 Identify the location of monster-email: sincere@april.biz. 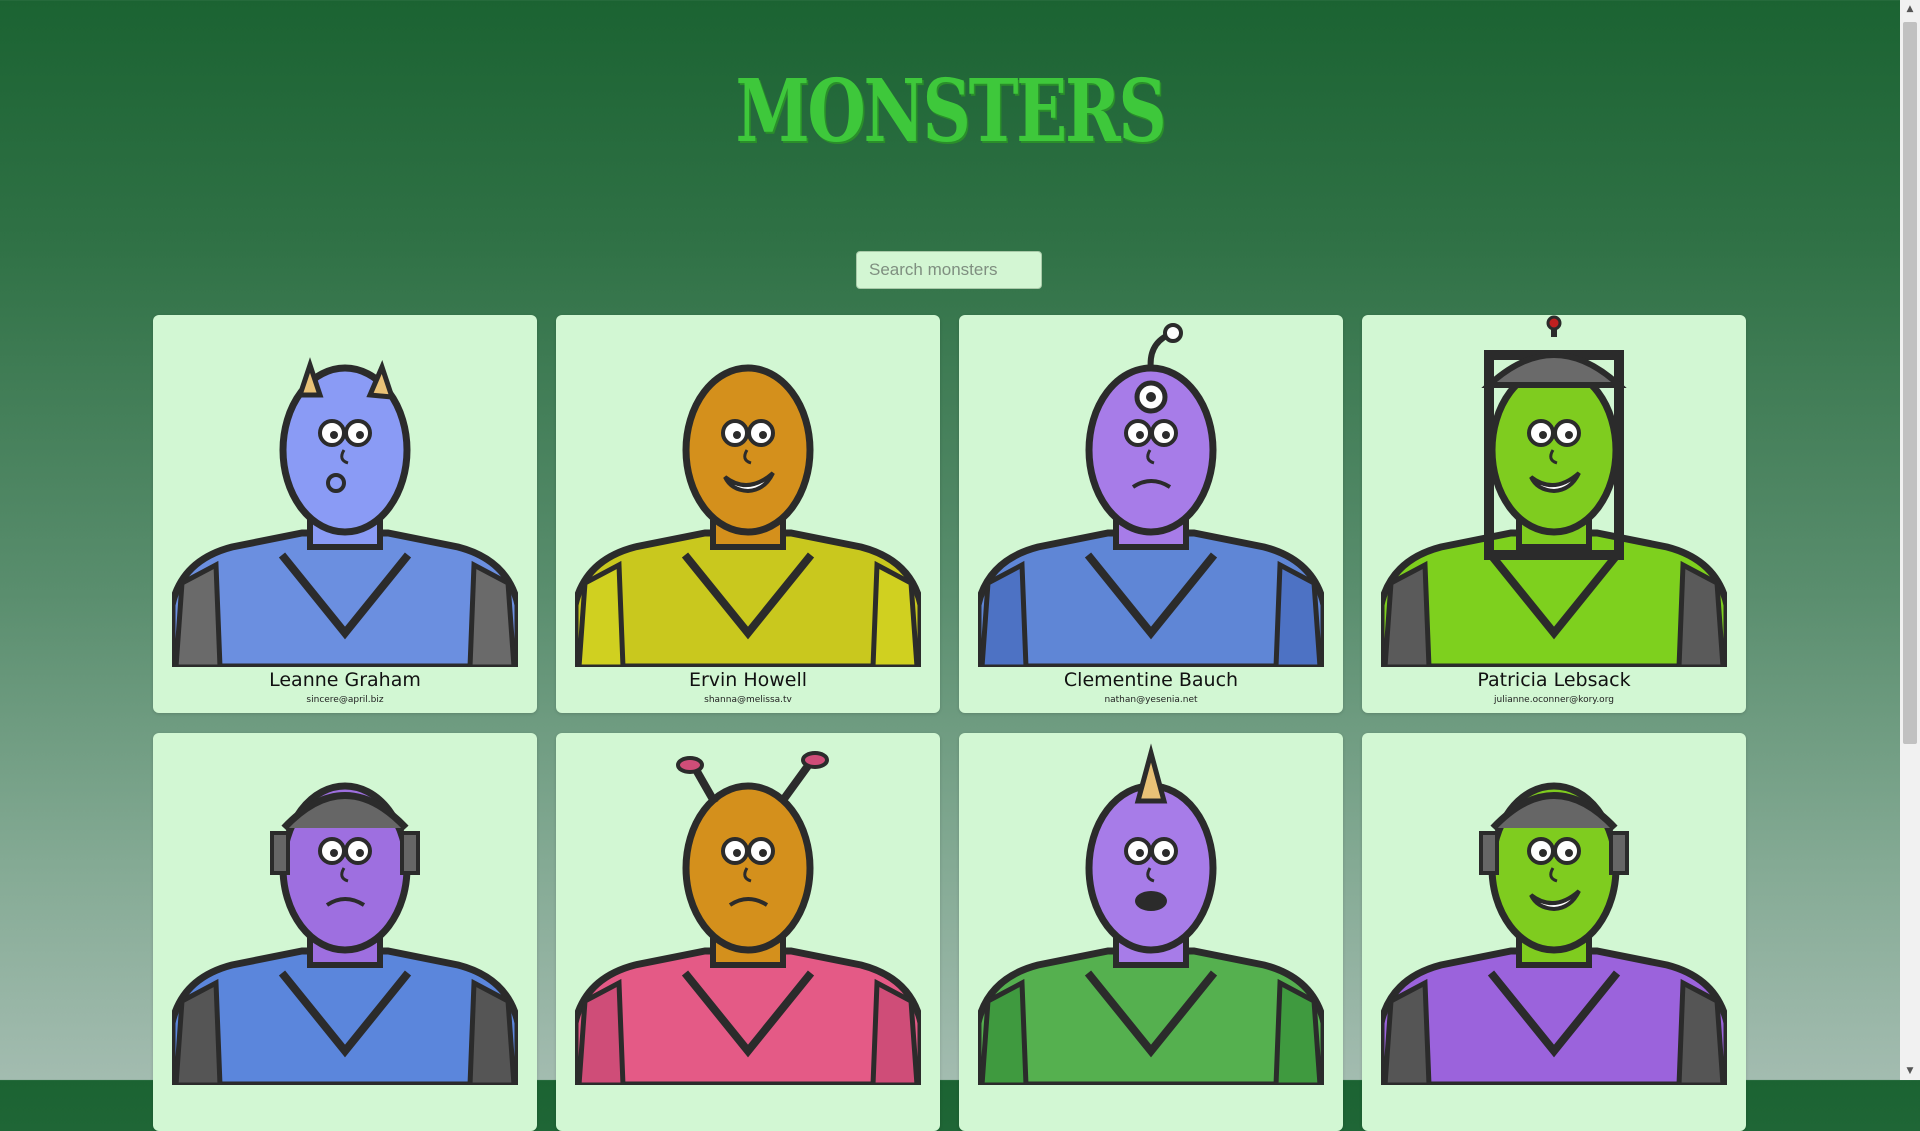
(345, 700).